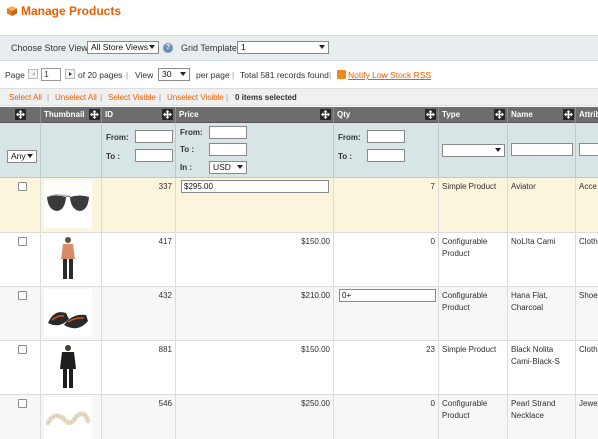 The height and width of the screenshot is (439, 598). What do you see at coordinates (76, 97) in the screenshot?
I see `unselect-all-link: Unselect All` at bounding box center [76, 97].